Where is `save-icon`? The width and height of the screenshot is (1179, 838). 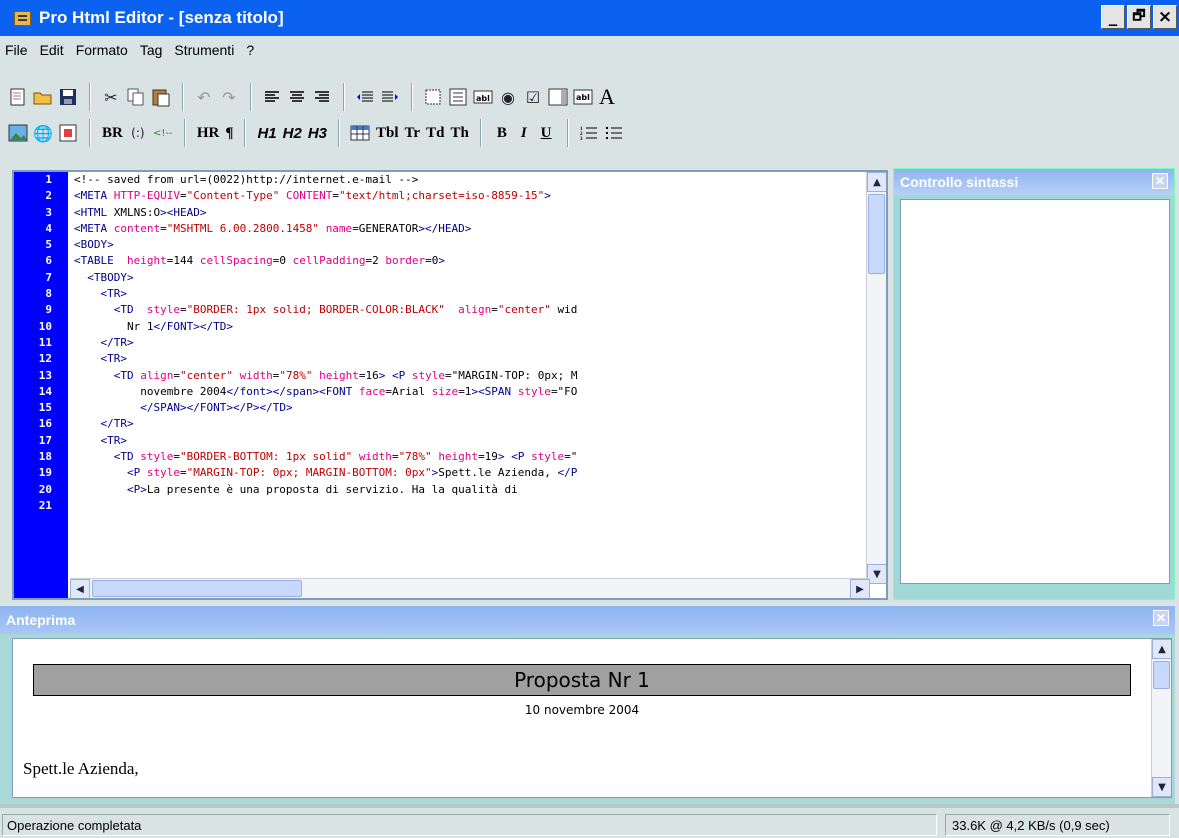 save-icon is located at coordinates (68, 97).